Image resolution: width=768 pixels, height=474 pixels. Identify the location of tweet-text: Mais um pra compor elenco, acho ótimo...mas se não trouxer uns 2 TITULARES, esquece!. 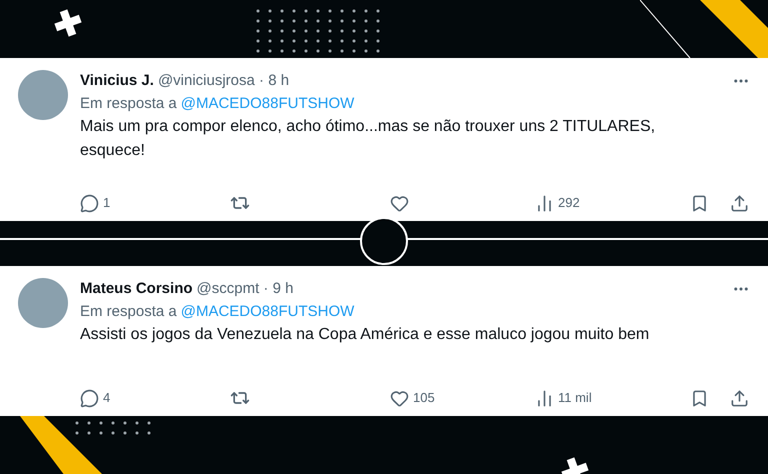
(368, 139).